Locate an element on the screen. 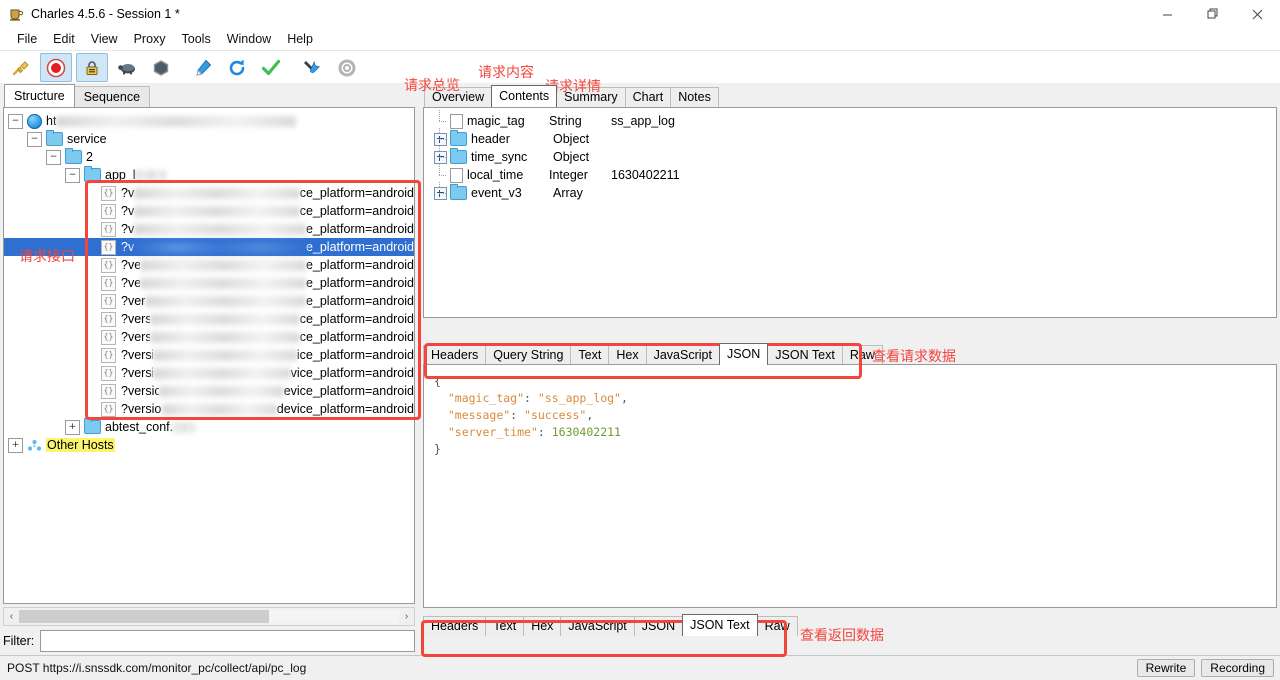 The width and height of the screenshot is (1280, 680). scroll-track is located at coordinates (209, 616).